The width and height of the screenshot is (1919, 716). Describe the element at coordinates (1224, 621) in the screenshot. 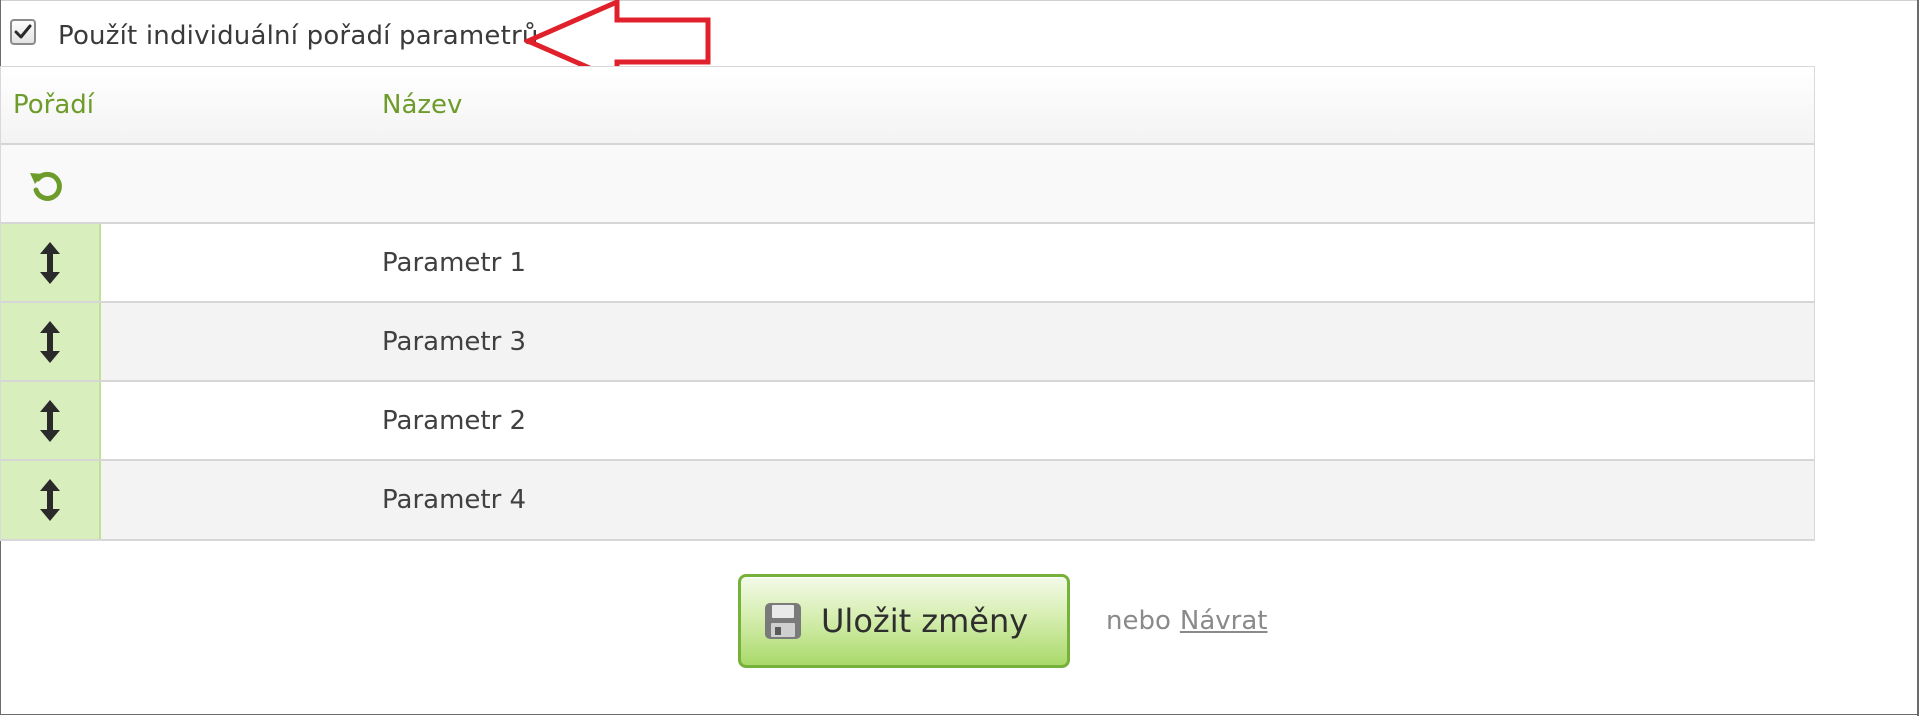

I see `back-link: Návrat` at that location.